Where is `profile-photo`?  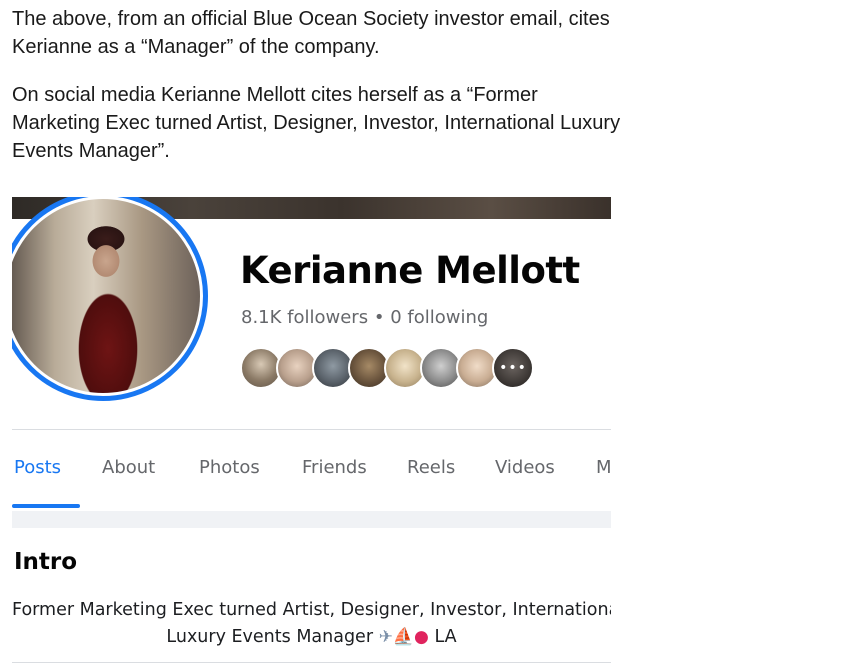 profile-photo is located at coordinates (106, 296).